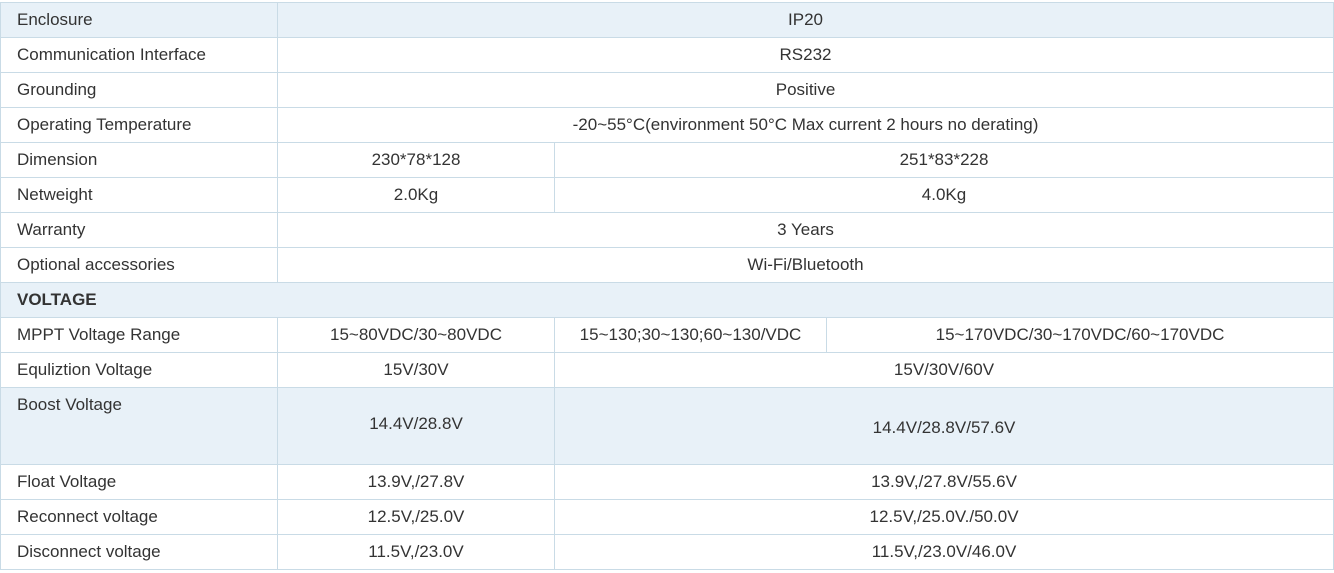 The height and width of the screenshot is (573, 1334). What do you see at coordinates (805, 90) in the screenshot?
I see `row-value: Positive` at bounding box center [805, 90].